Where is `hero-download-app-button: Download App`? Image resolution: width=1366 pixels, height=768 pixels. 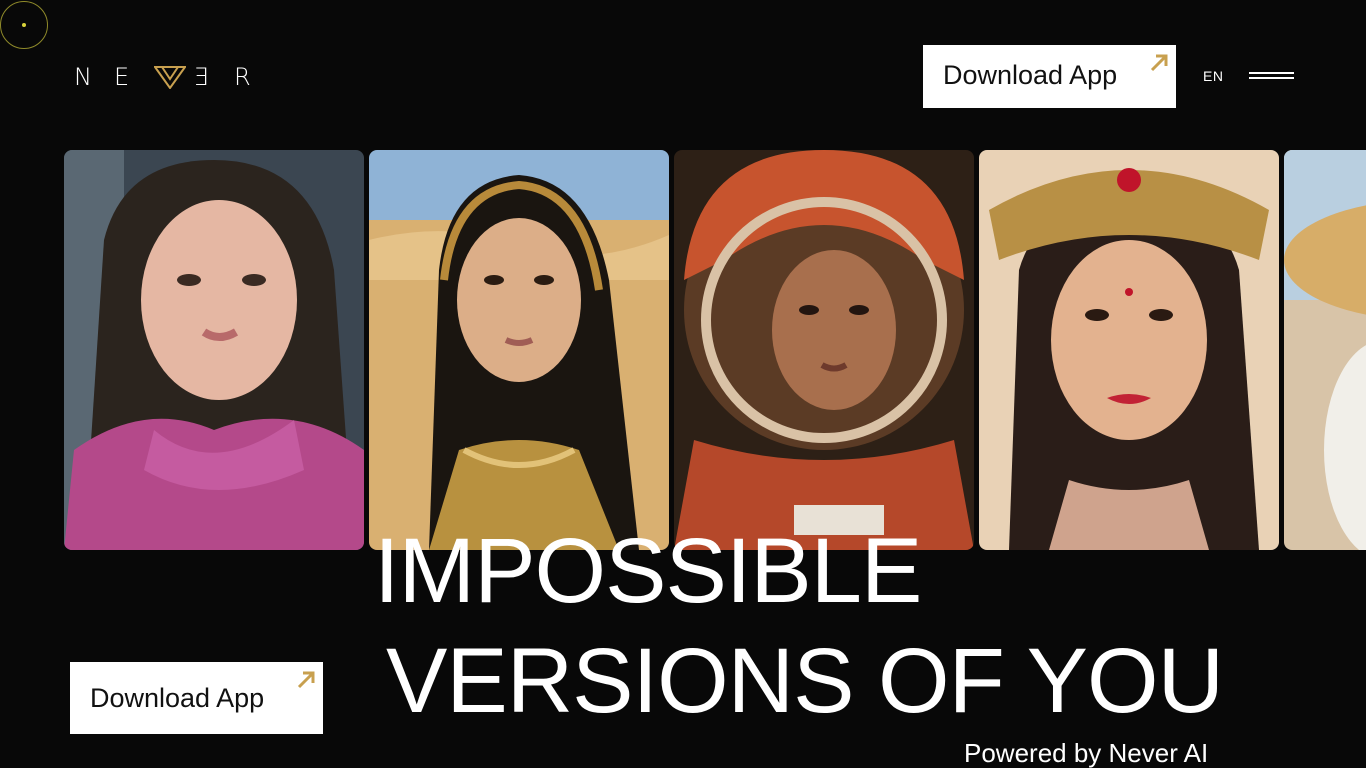 hero-download-app-button: Download App is located at coordinates (196, 698).